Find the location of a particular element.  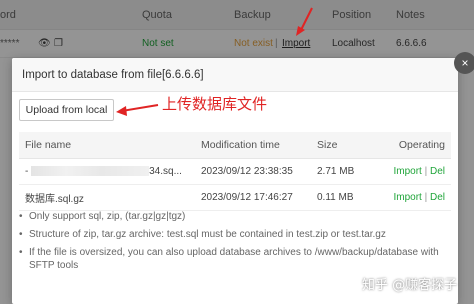

file-size: 2.71 MB is located at coordinates (343, 171).